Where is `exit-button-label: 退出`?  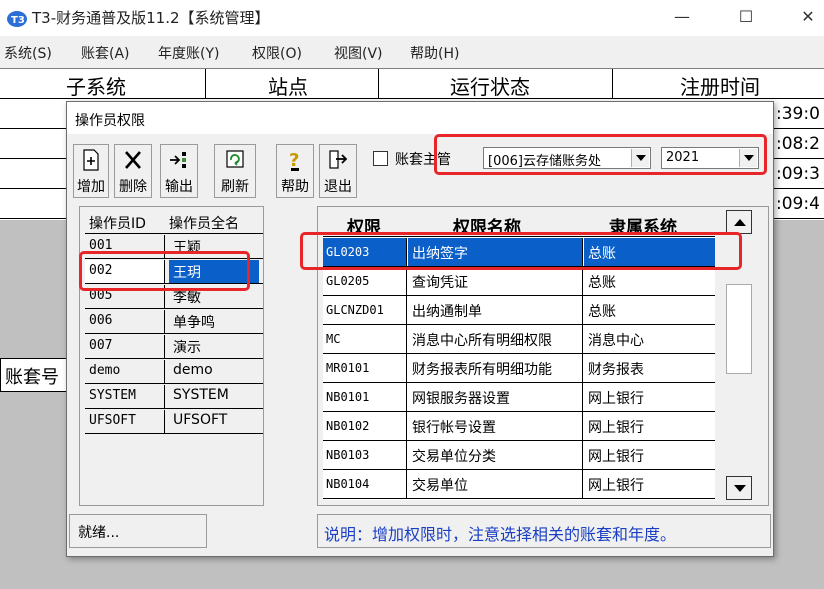 exit-button-label: 退出 is located at coordinates (338, 187).